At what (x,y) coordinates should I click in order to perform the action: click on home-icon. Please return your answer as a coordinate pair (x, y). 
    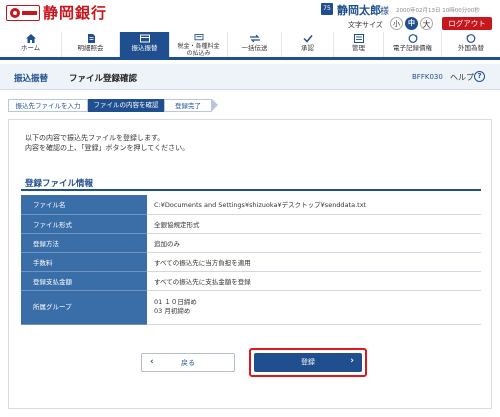
    Looking at the image, I should click on (30, 38).